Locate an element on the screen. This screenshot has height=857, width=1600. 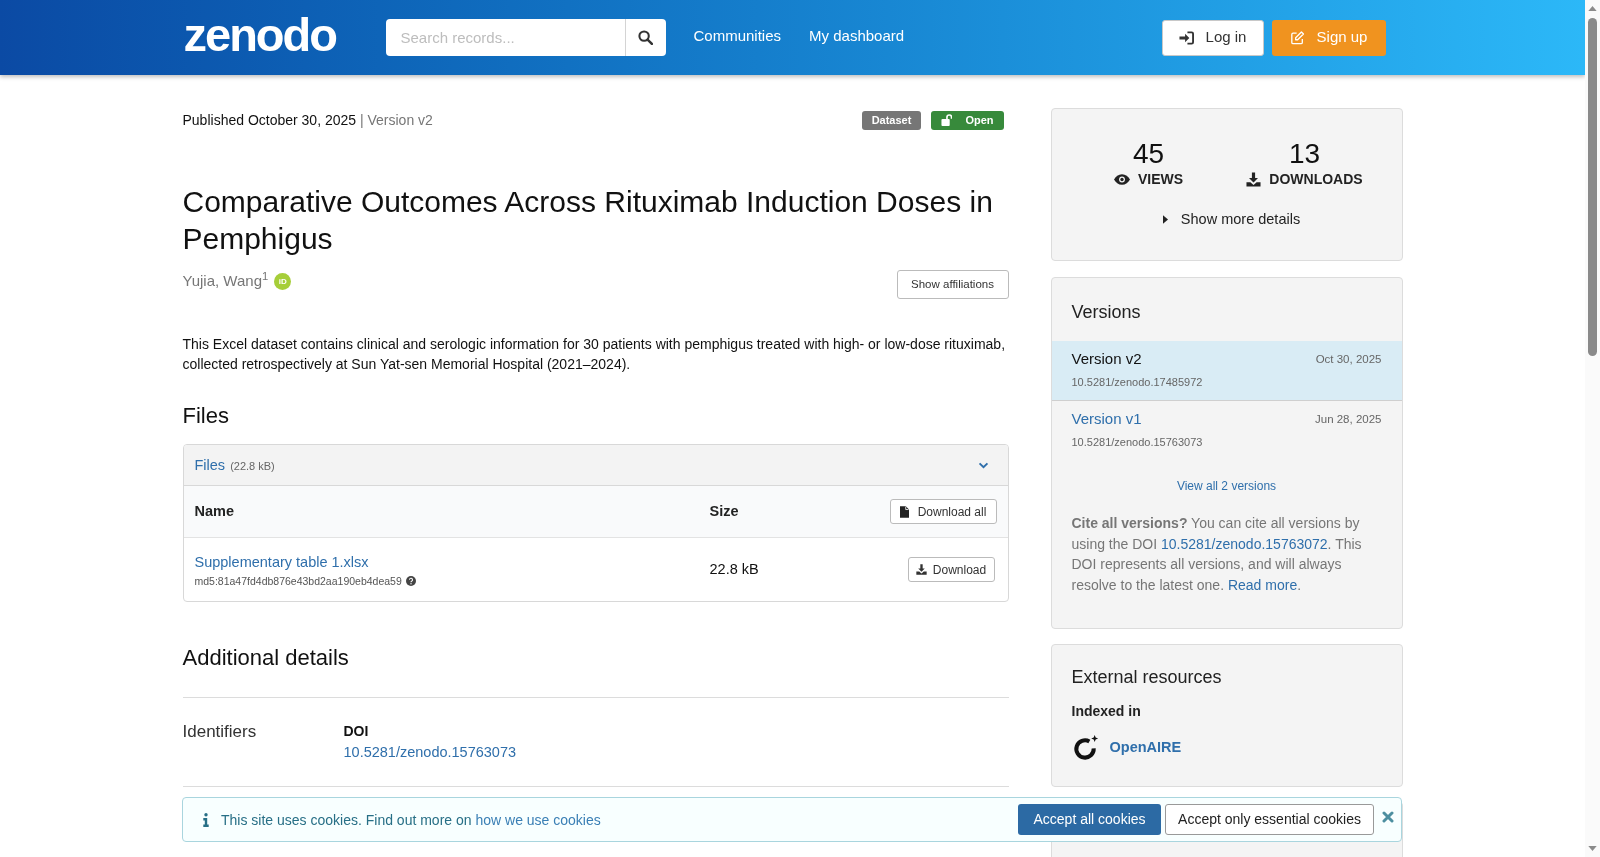
files-size: (22.8 kB) is located at coordinates (252, 466).